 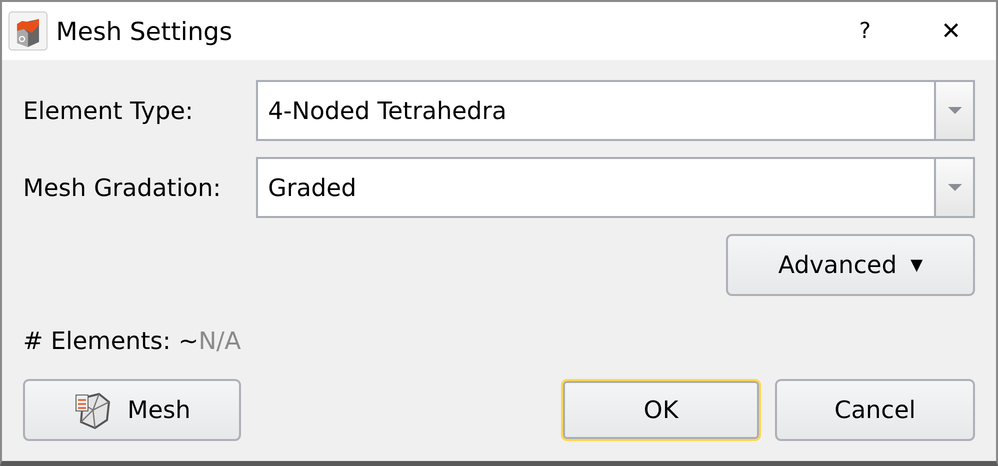 What do you see at coordinates (108, 110) in the screenshot?
I see `field-label: Element Type:` at bounding box center [108, 110].